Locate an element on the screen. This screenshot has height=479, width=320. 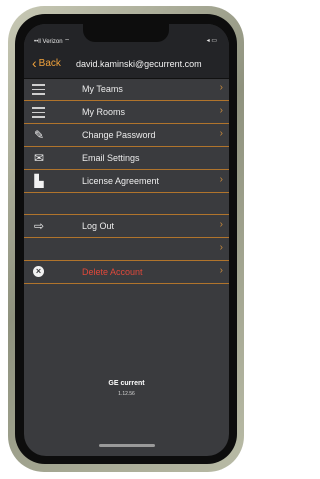
menu-item-change-password: ✎ Change Password › is located at coordinates (126, 135).